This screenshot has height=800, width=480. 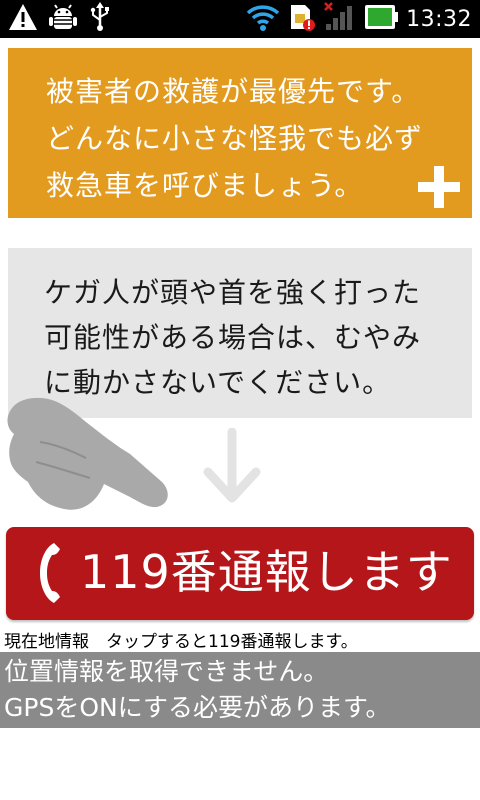 I want to click on plus-icon, so click(x=439, y=187).